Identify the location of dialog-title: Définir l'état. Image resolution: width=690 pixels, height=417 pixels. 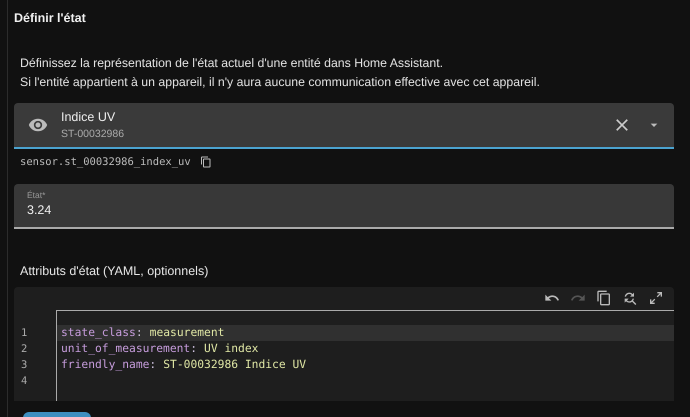
(50, 18).